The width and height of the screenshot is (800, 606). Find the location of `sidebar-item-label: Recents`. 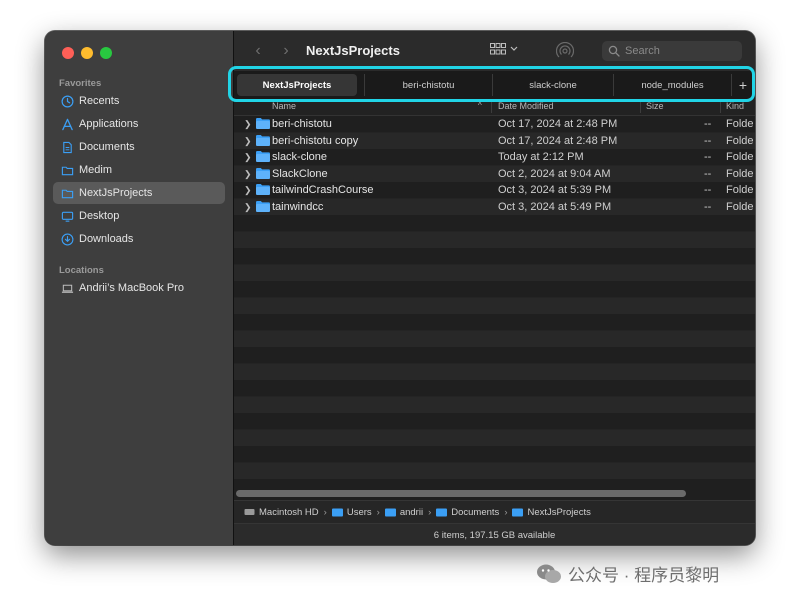

sidebar-item-label: Recents is located at coordinates (99, 101).